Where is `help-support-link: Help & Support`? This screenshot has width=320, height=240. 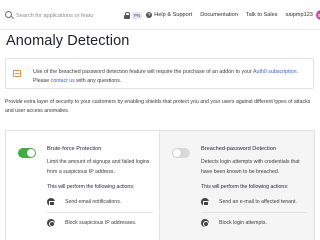
help-support-link: Help & Support is located at coordinates (173, 15).